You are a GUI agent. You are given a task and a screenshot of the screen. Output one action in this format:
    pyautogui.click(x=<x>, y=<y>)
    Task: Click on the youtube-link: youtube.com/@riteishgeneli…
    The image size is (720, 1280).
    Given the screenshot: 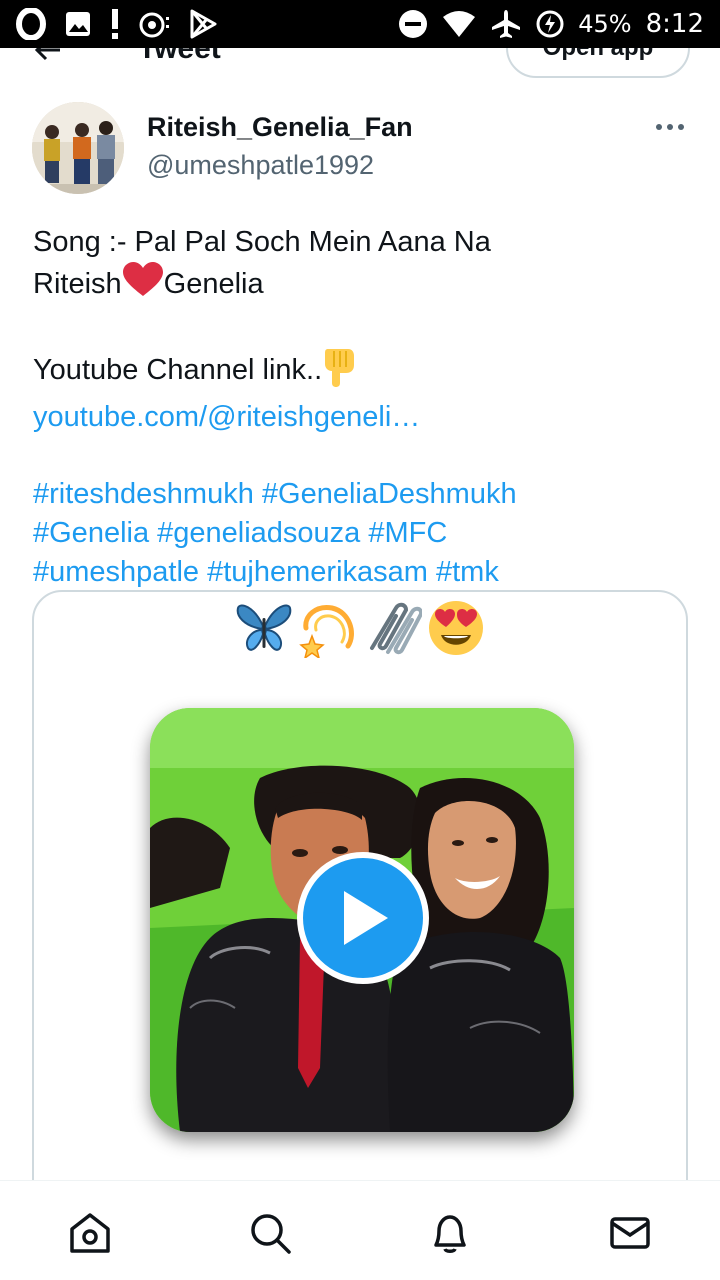 What is the action you would take?
    pyautogui.click(x=363, y=417)
    